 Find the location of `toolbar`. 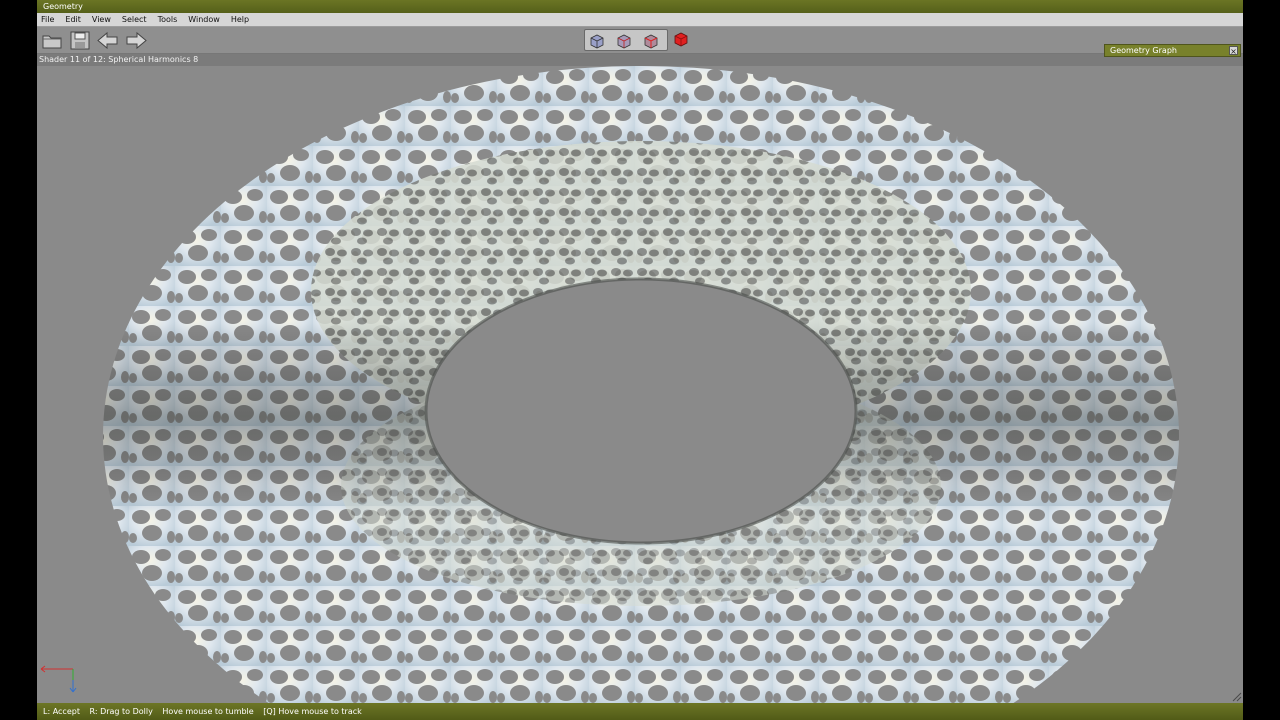

toolbar is located at coordinates (640, 49).